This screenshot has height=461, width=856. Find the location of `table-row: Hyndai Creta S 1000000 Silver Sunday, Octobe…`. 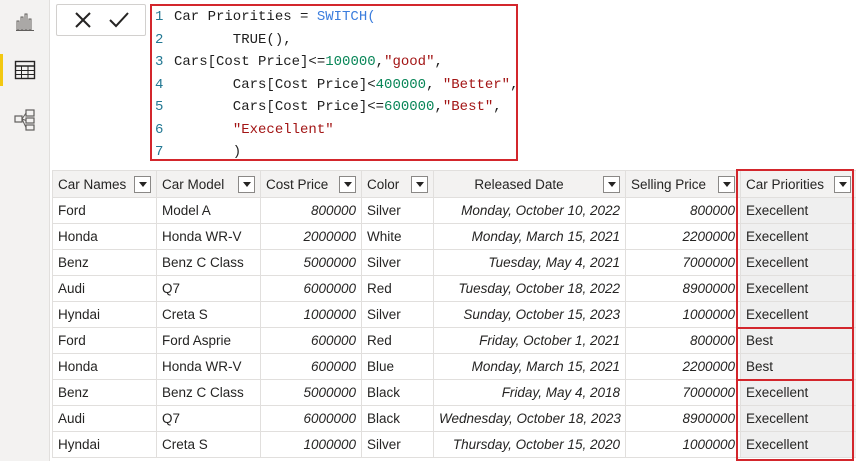

table-row: Hyndai Creta S 1000000 Silver Sunday, Octobe… is located at coordinates (454, 314).